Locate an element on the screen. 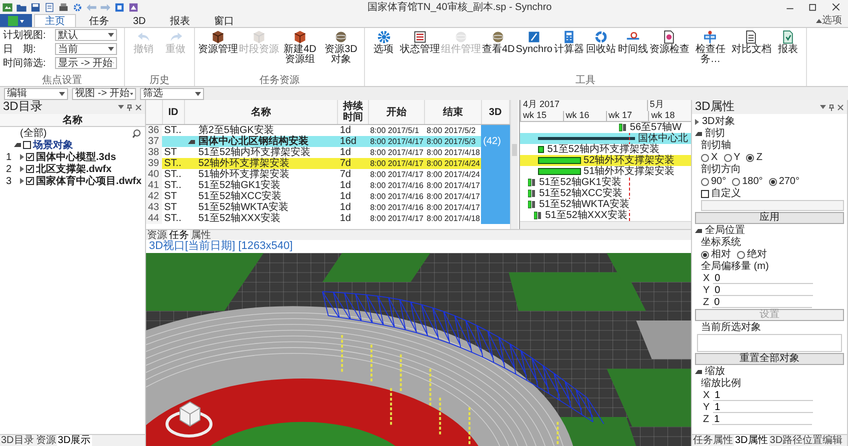 Image resolution: width=848 pixels, height=446 pixels. radio-label: X is located at coordinates (714, 157).